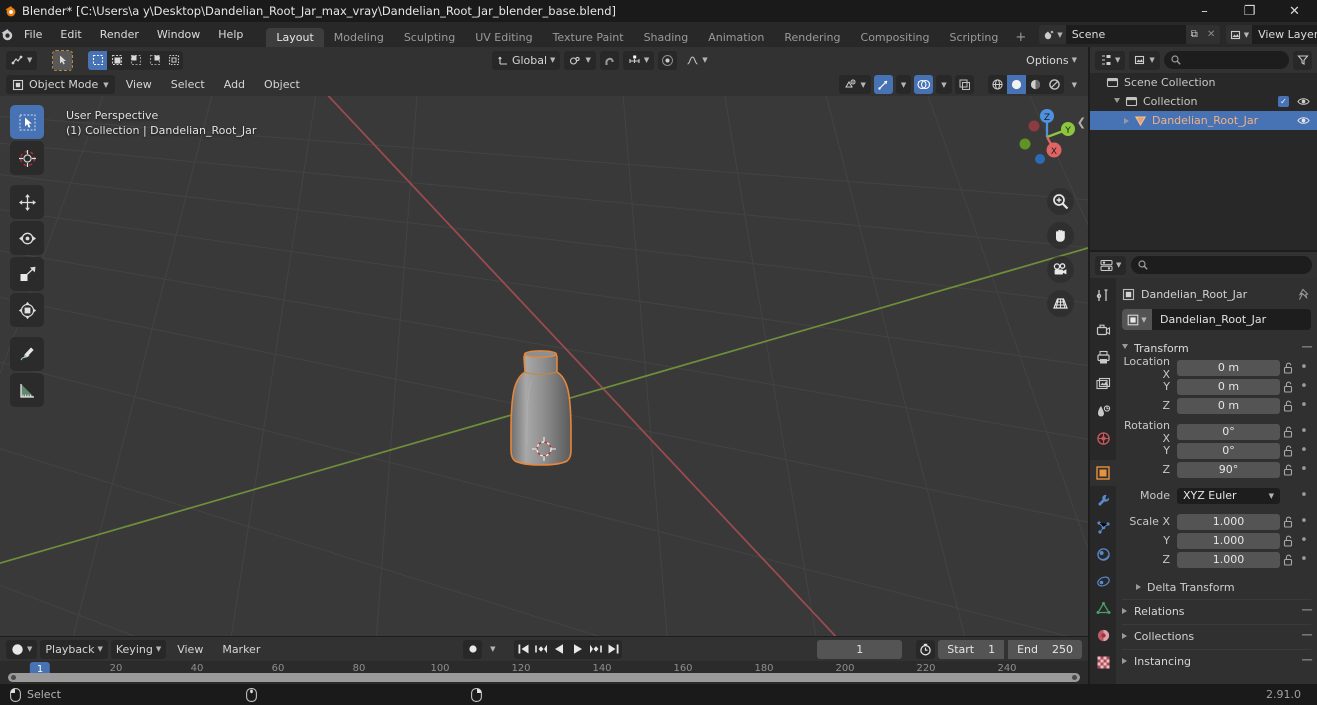 This screenshot has height=705, width=1317. Describe the element at coordinates (295, 37) in the screenshot. I see `workspace-tab-layout: Layout` at that location.